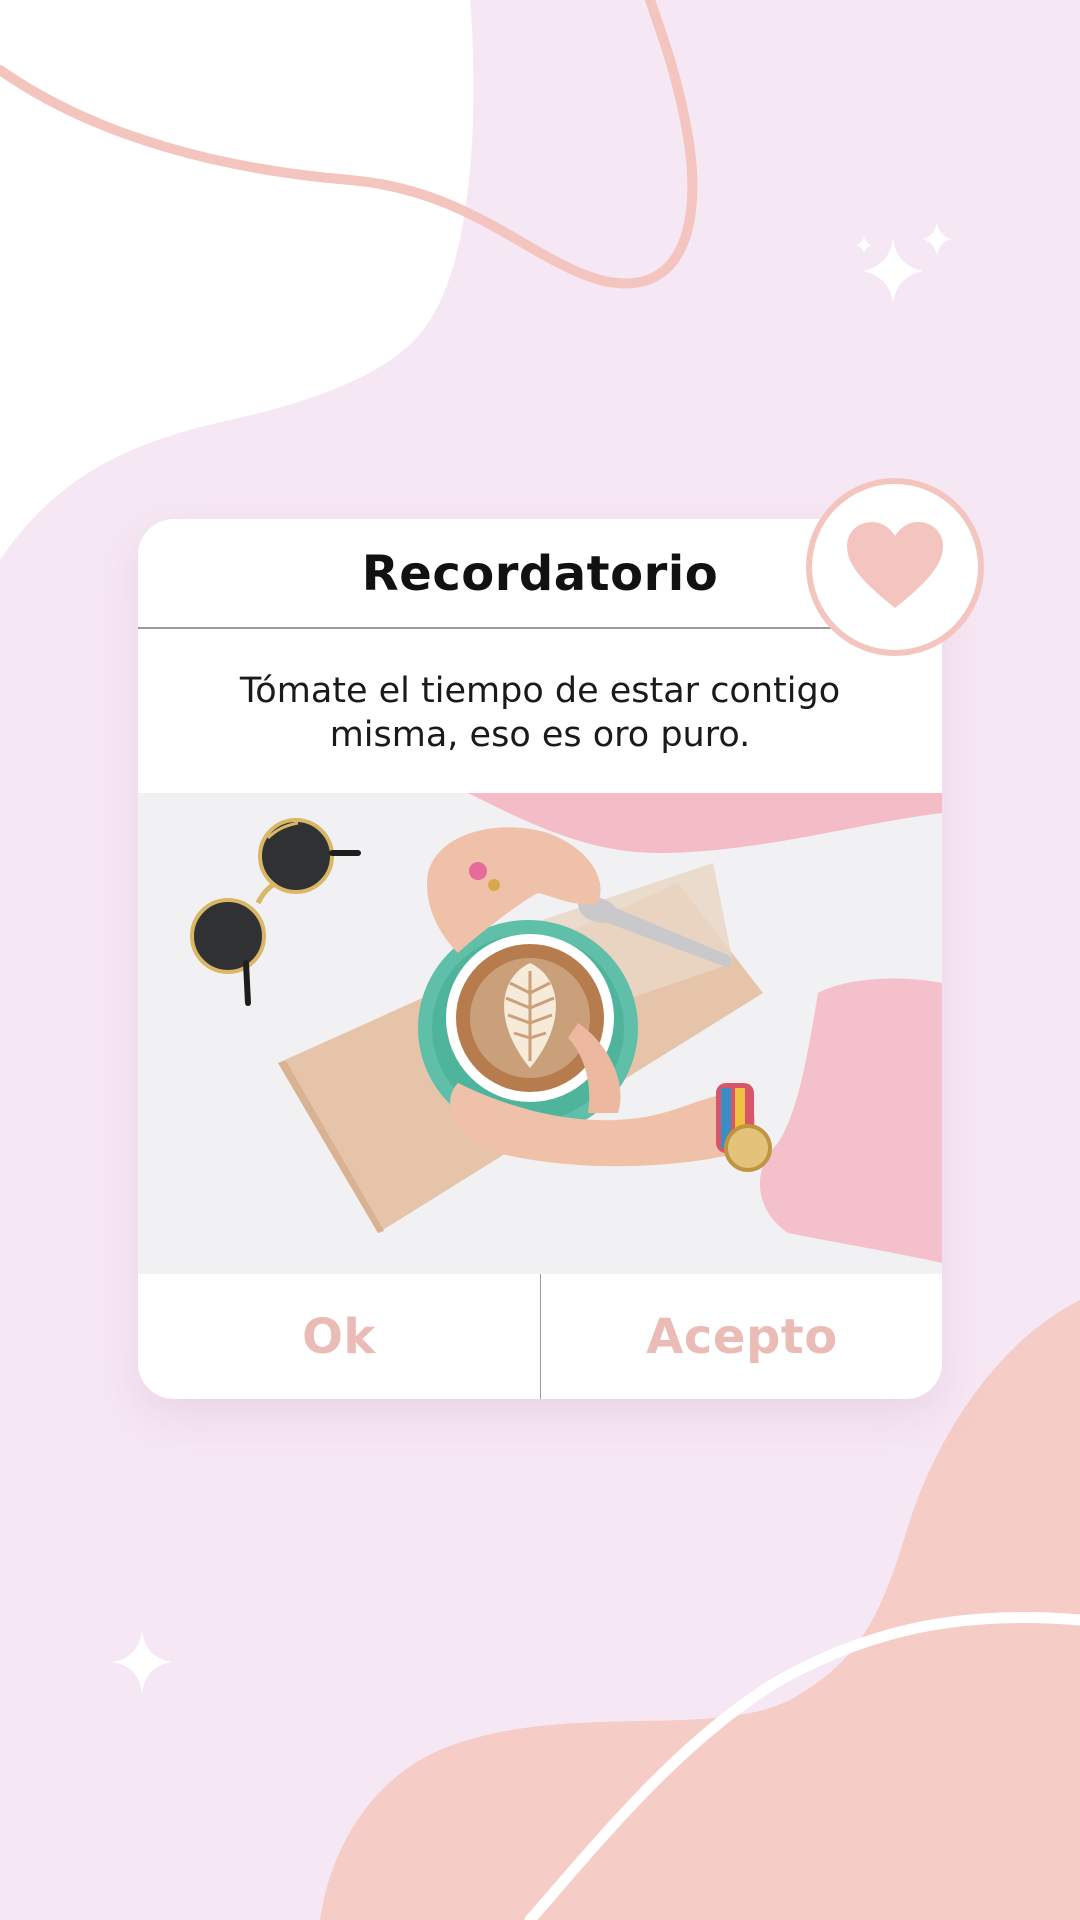 The width and height of the screenshot is (1080, 1920). What do you see at coordinates (237, 280) in the screenshot?
I see `white-blob` at bounding box center [237, 280].